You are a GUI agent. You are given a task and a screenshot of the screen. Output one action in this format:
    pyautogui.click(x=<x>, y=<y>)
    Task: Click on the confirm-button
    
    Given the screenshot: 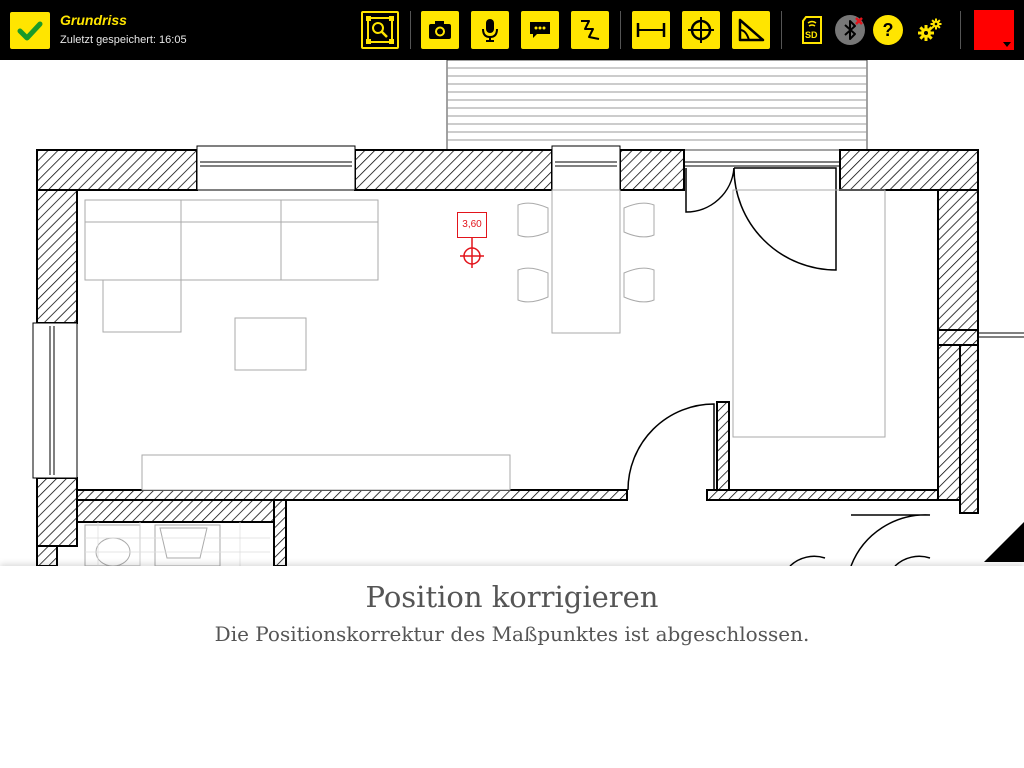 What is the action you would take?
    pyautogui.click(x=30, y=30)
    